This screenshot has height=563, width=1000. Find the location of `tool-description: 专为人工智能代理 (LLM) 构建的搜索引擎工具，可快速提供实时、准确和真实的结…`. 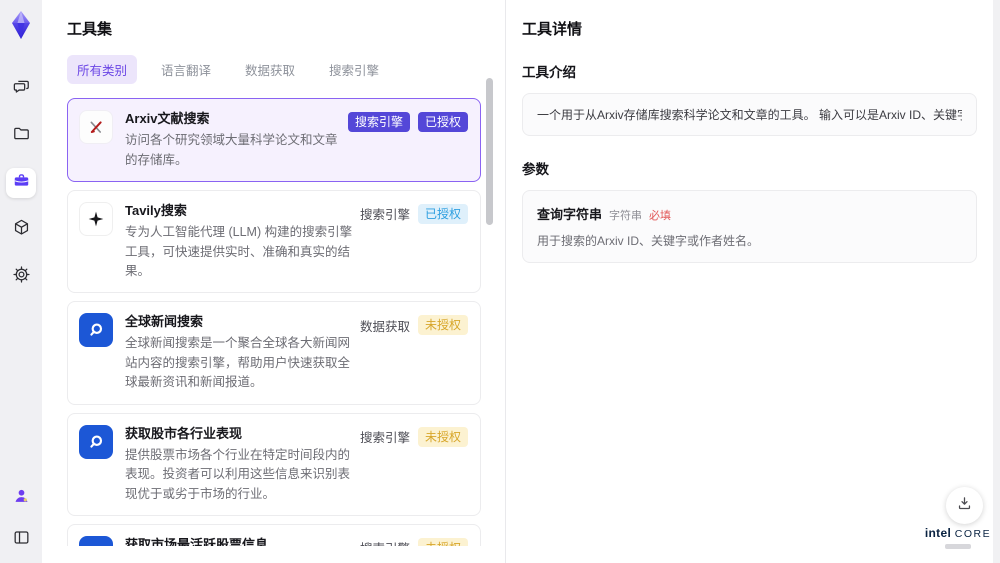

tool-description: 专为人工智能代理 (LLM) 构建的搜索引擎工具，可快速提供实时、准确和真实的结… is located at coordinates (239, 251).